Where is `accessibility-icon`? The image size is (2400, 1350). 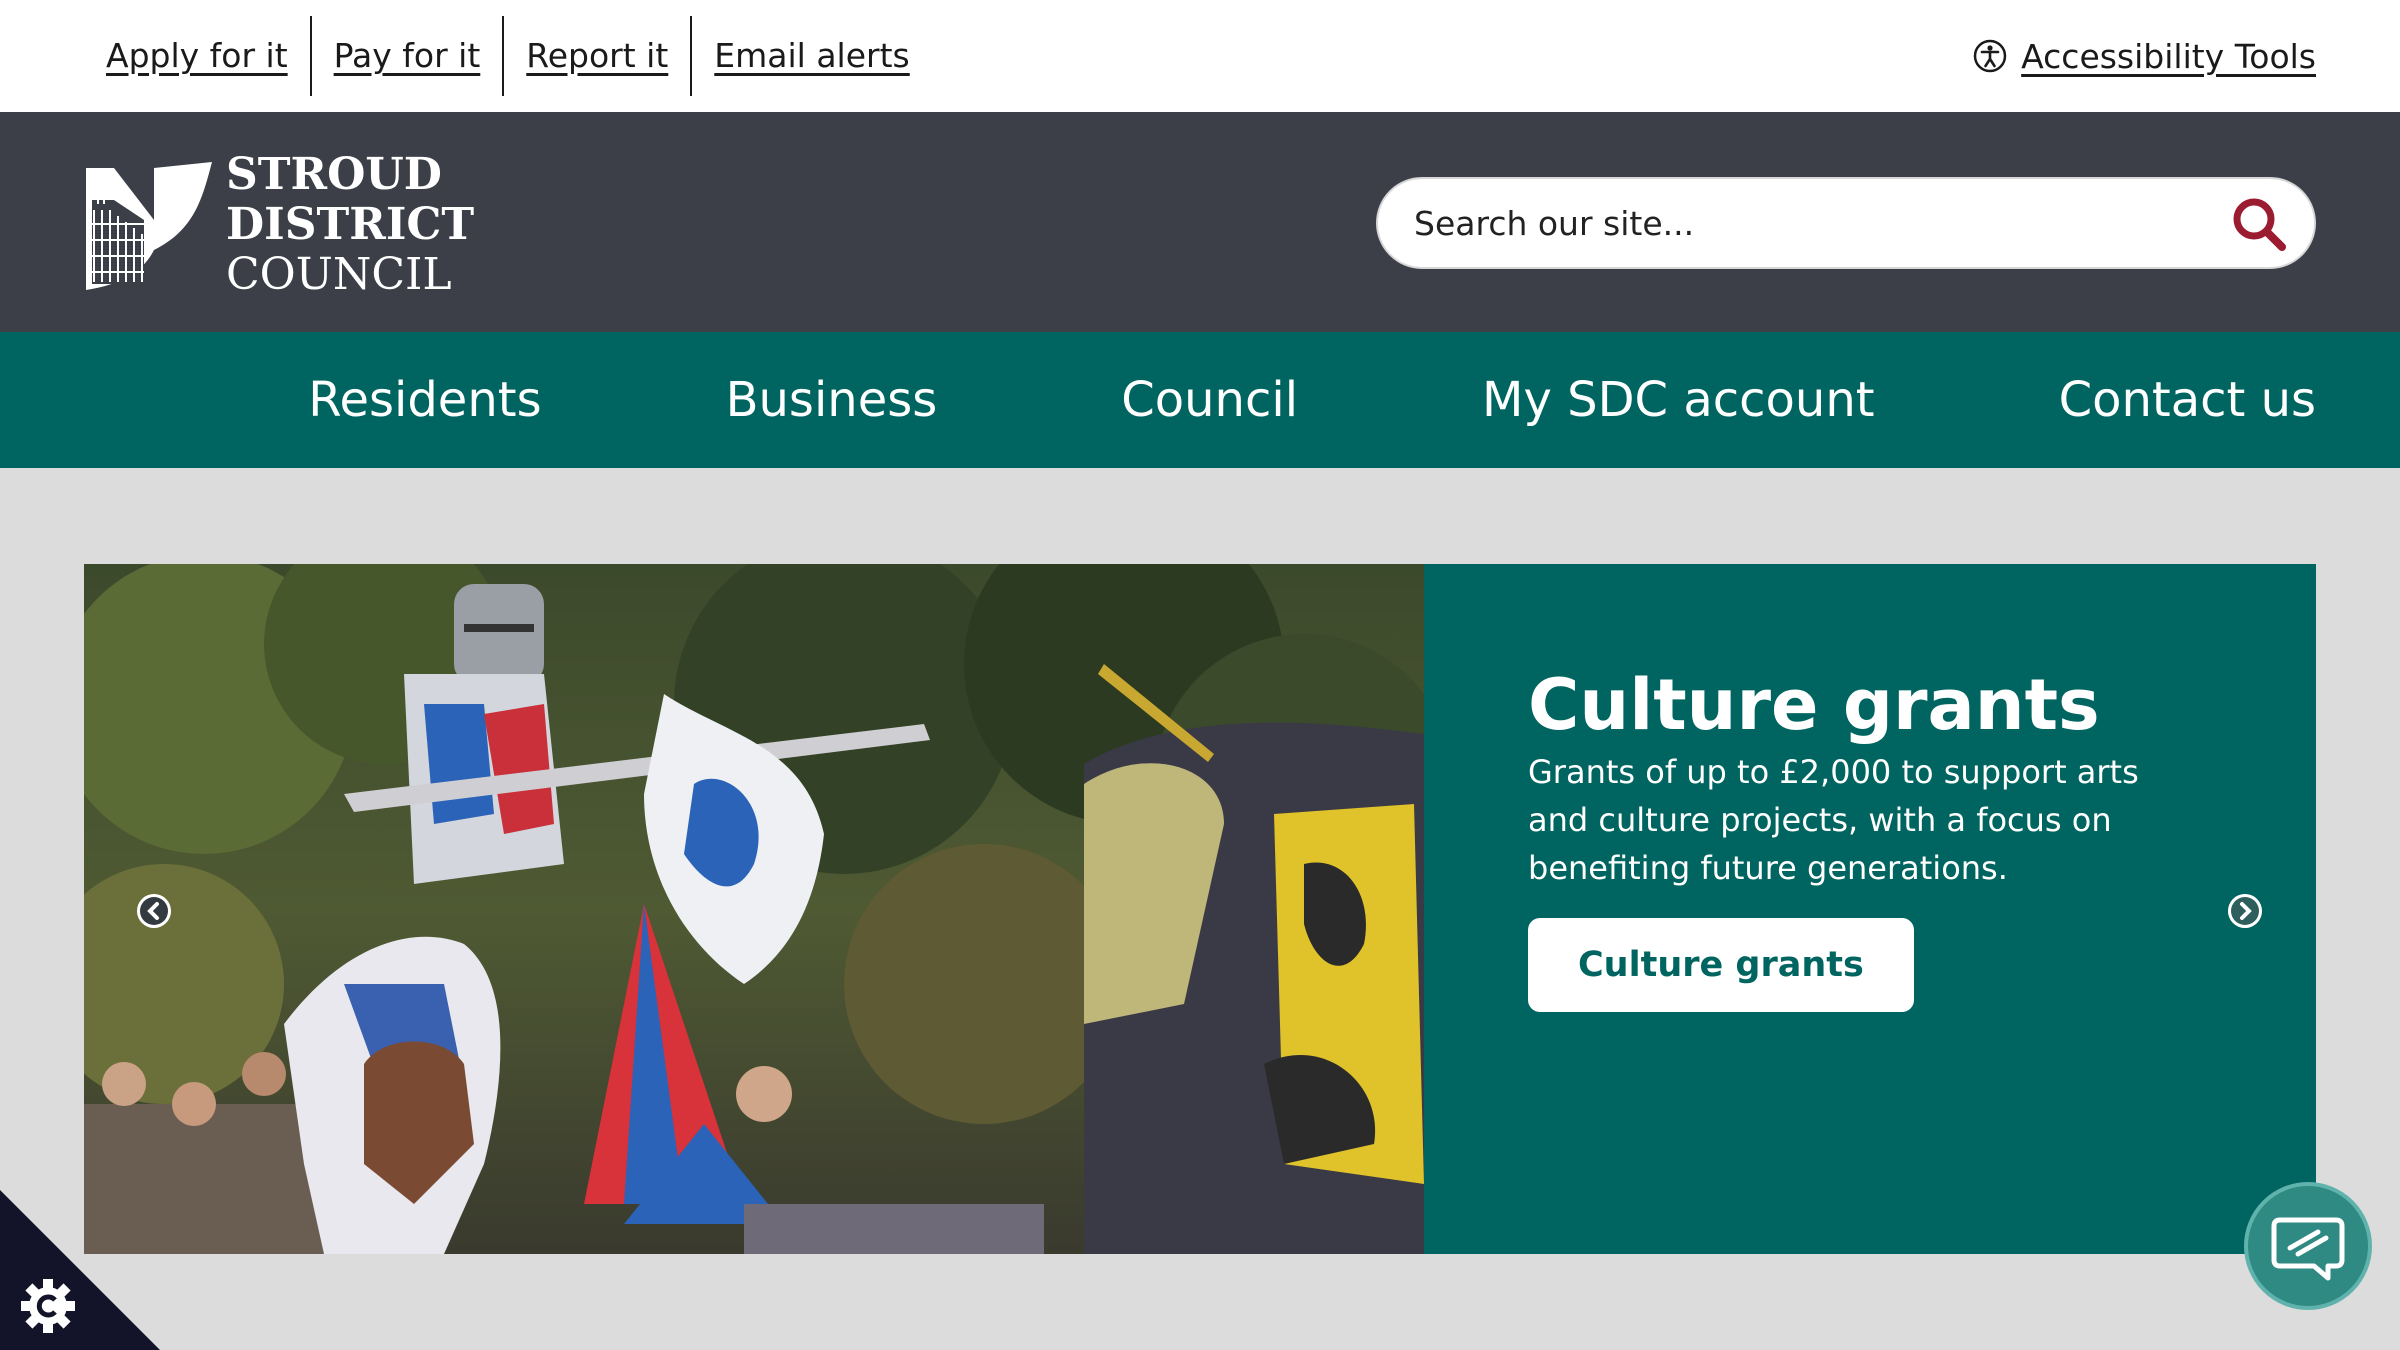 accessibility-icon is located at coordinates (1990, 56).